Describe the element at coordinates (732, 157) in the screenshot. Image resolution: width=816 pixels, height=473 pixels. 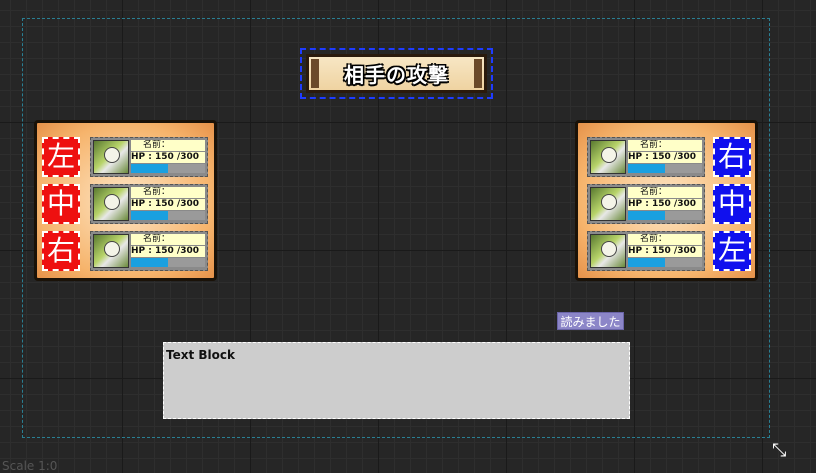
I see `right-position-tag-1: 右` at that location.